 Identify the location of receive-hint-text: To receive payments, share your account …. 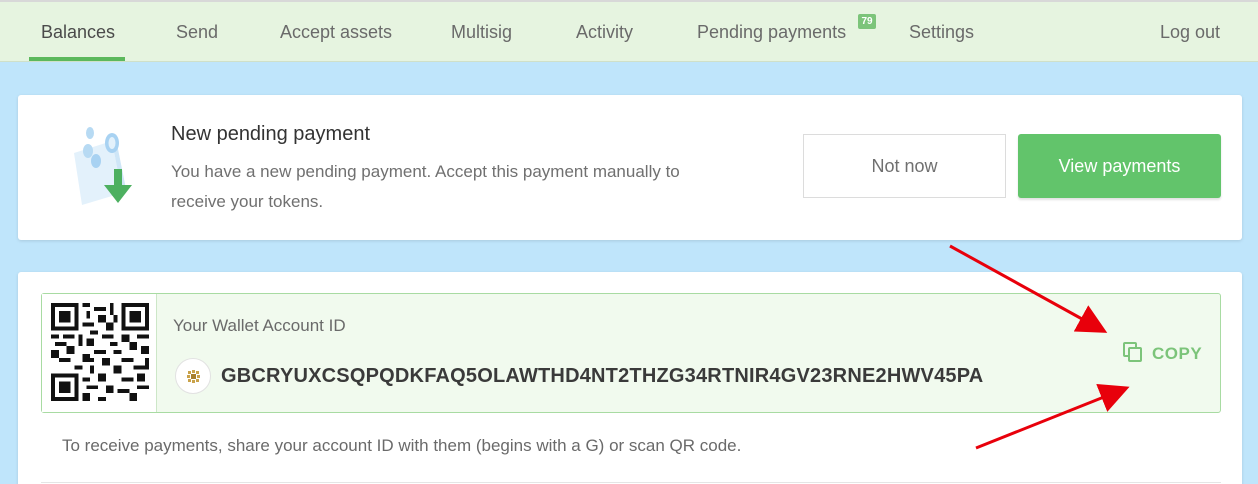
(402, 445).